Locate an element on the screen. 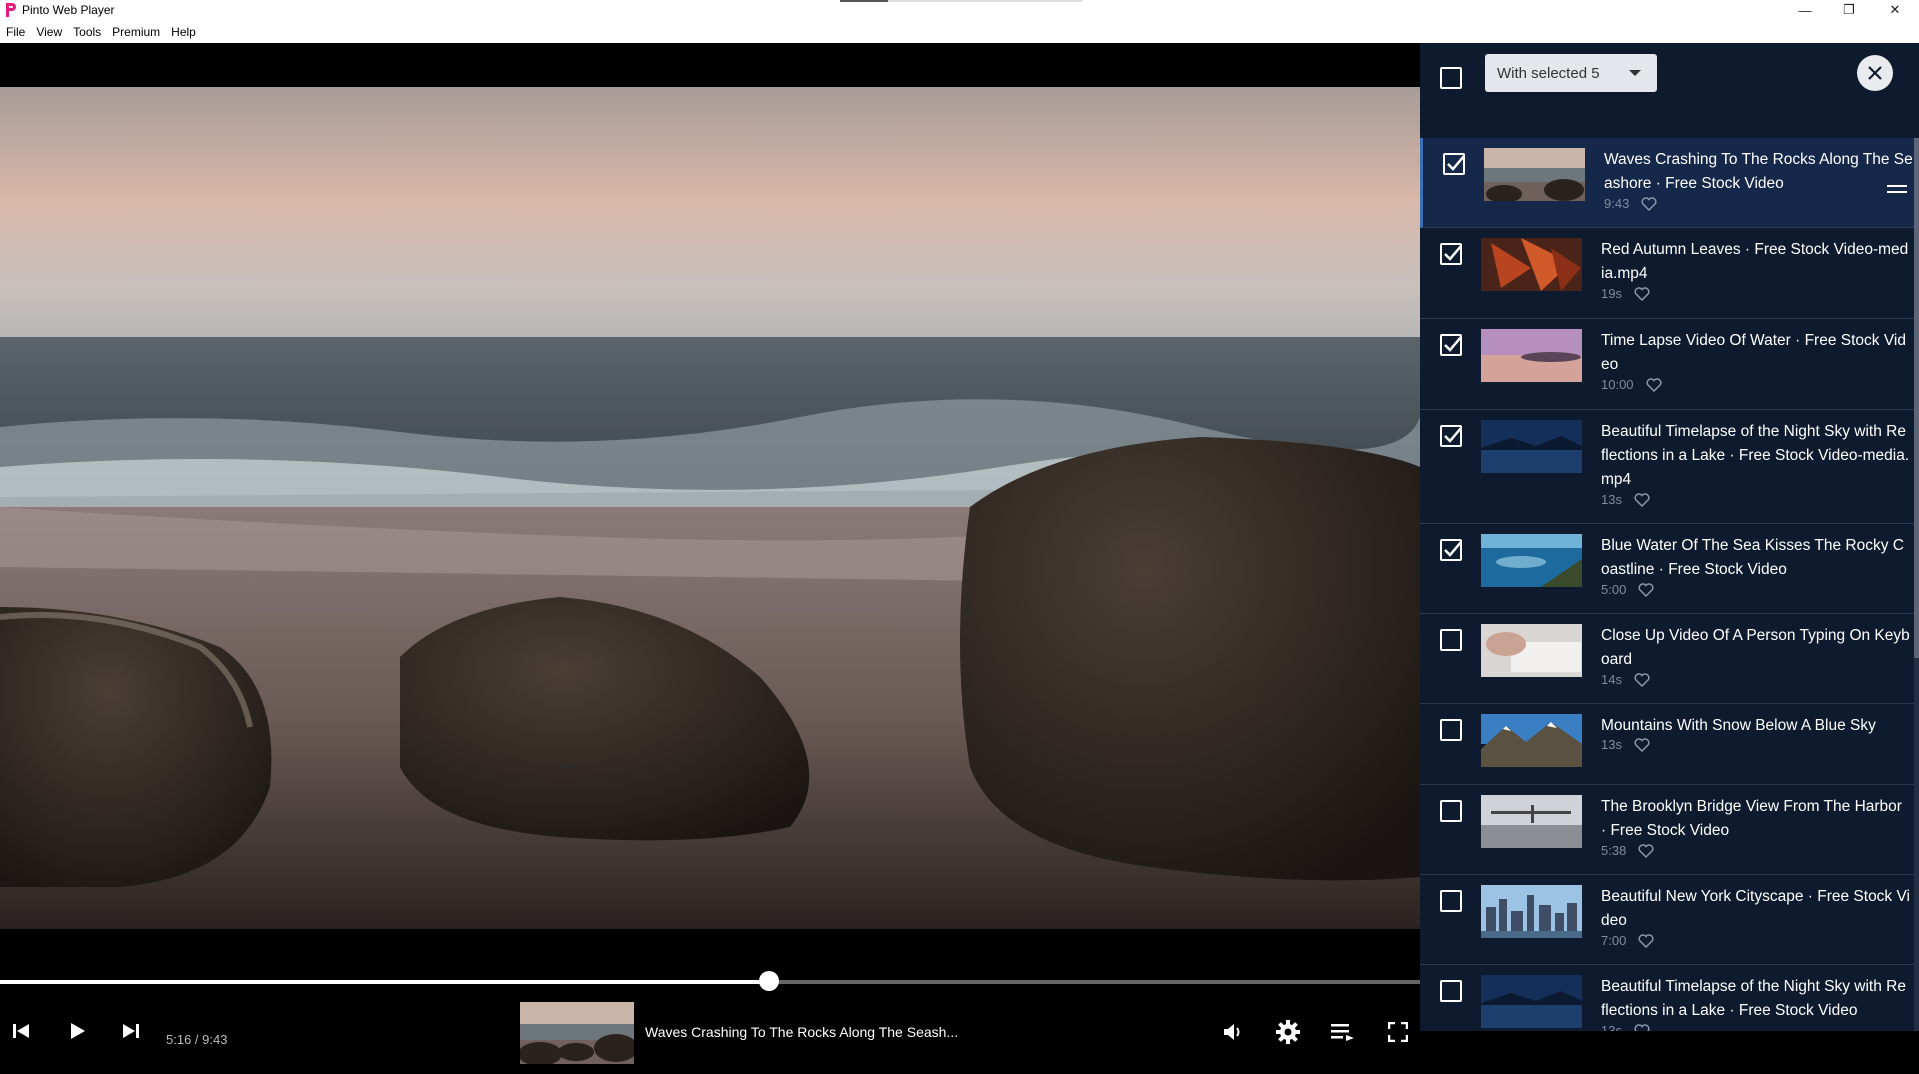  app-title: Pinto Web Player is located at coordinates (68, 10).